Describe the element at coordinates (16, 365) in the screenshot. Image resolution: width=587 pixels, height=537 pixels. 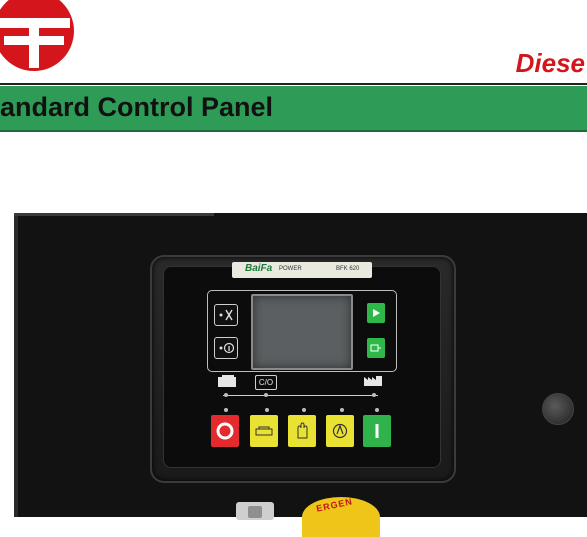
I see `panel-edge` at that location.